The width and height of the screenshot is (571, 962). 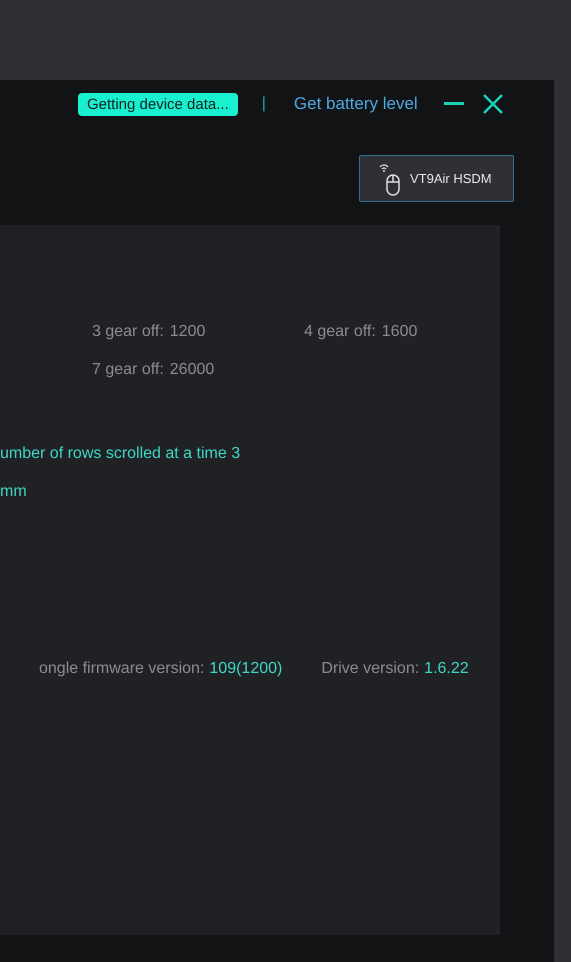 I want to click on version-label: ongle firmware version:, so click(x=121, y=669).